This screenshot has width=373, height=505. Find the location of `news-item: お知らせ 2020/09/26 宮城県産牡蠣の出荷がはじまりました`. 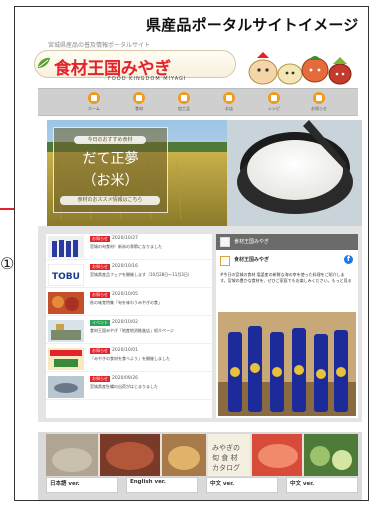

news-item: お知らせ 2020/09/26 宮城県産牡蠣の出荷がはじまりました is located at coordinates (129, 387).